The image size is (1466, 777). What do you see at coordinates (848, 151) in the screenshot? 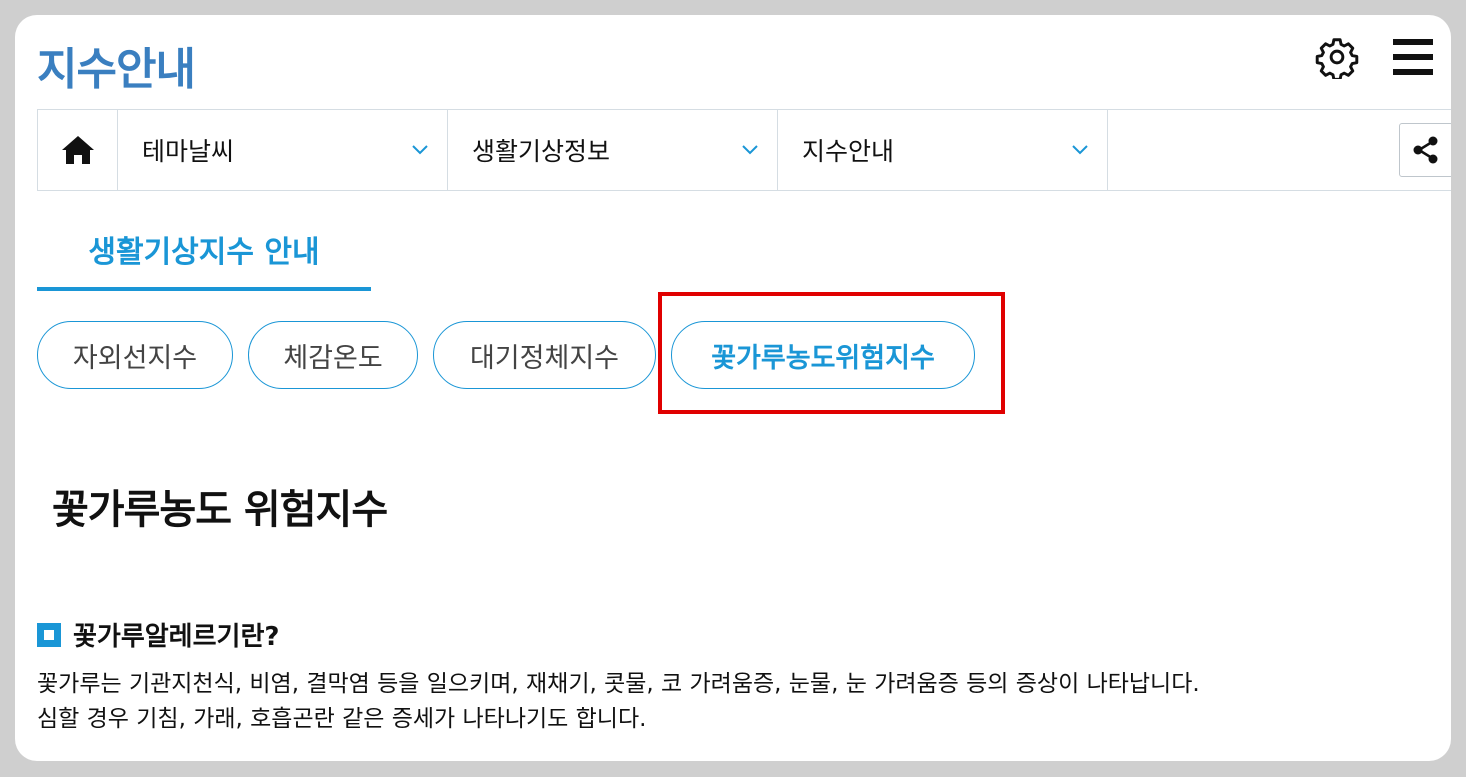
I see `breadcrumb-label: 지수안내` at bounding box center [848, 151].